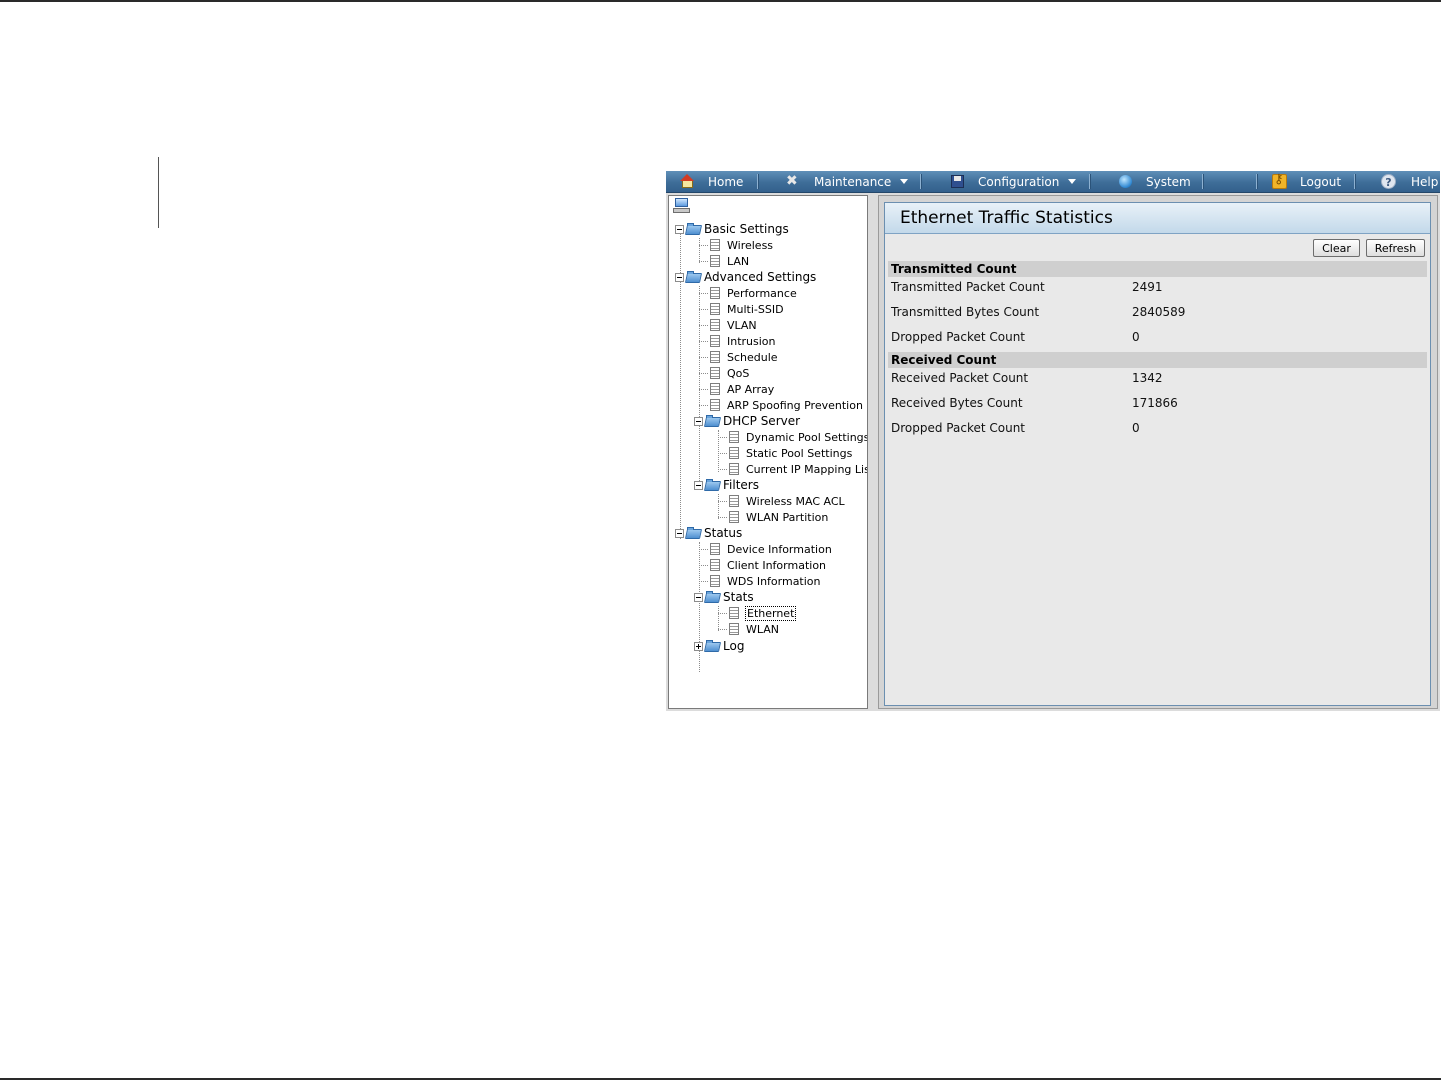  I want to click on stat-value: 2491, so click(1147, 287).